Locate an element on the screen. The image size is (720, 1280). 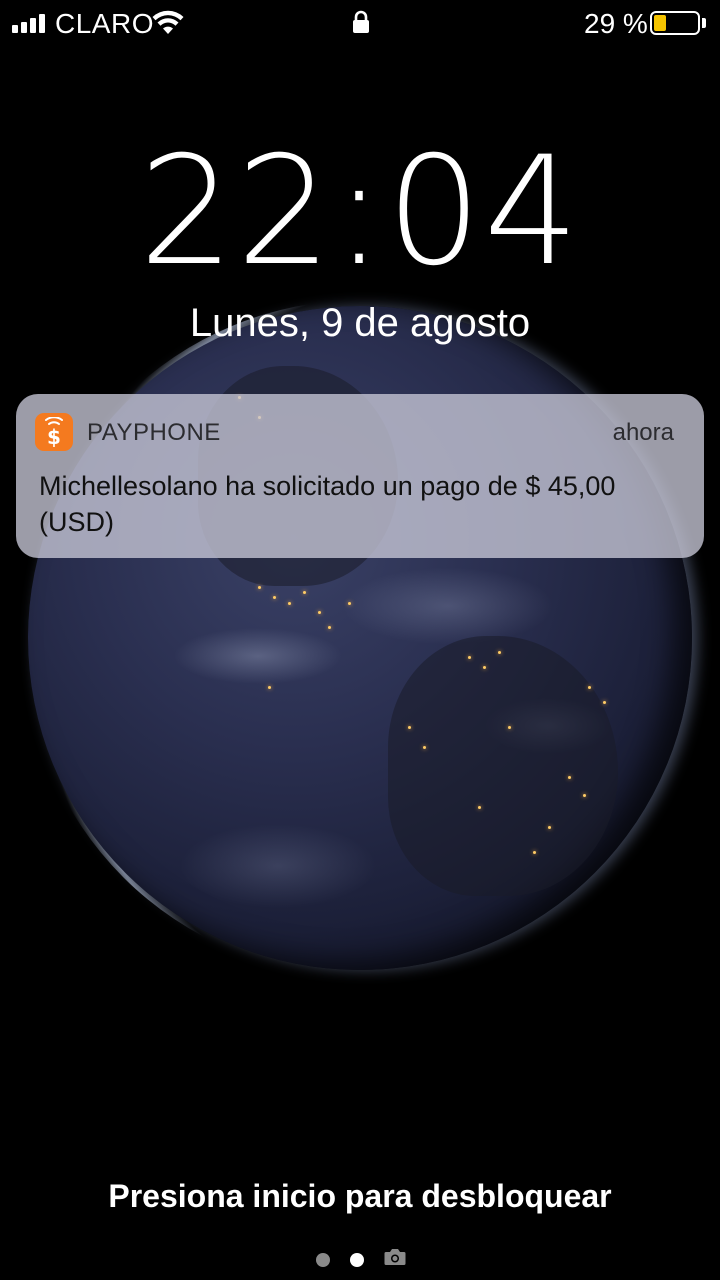
battery-percentage: 29 % is located at coordinates (616, 23).